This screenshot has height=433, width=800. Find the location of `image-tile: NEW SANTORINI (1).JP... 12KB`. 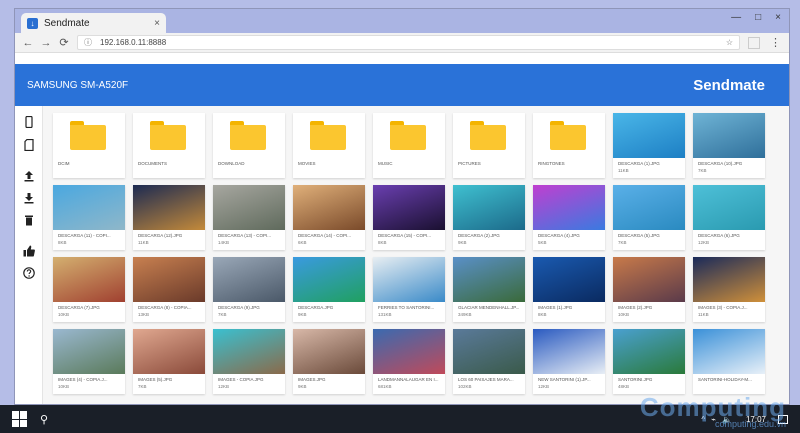

image-tile: NEW SANTORINI (1).JP... 12KB is located at coordinates (569, 361).